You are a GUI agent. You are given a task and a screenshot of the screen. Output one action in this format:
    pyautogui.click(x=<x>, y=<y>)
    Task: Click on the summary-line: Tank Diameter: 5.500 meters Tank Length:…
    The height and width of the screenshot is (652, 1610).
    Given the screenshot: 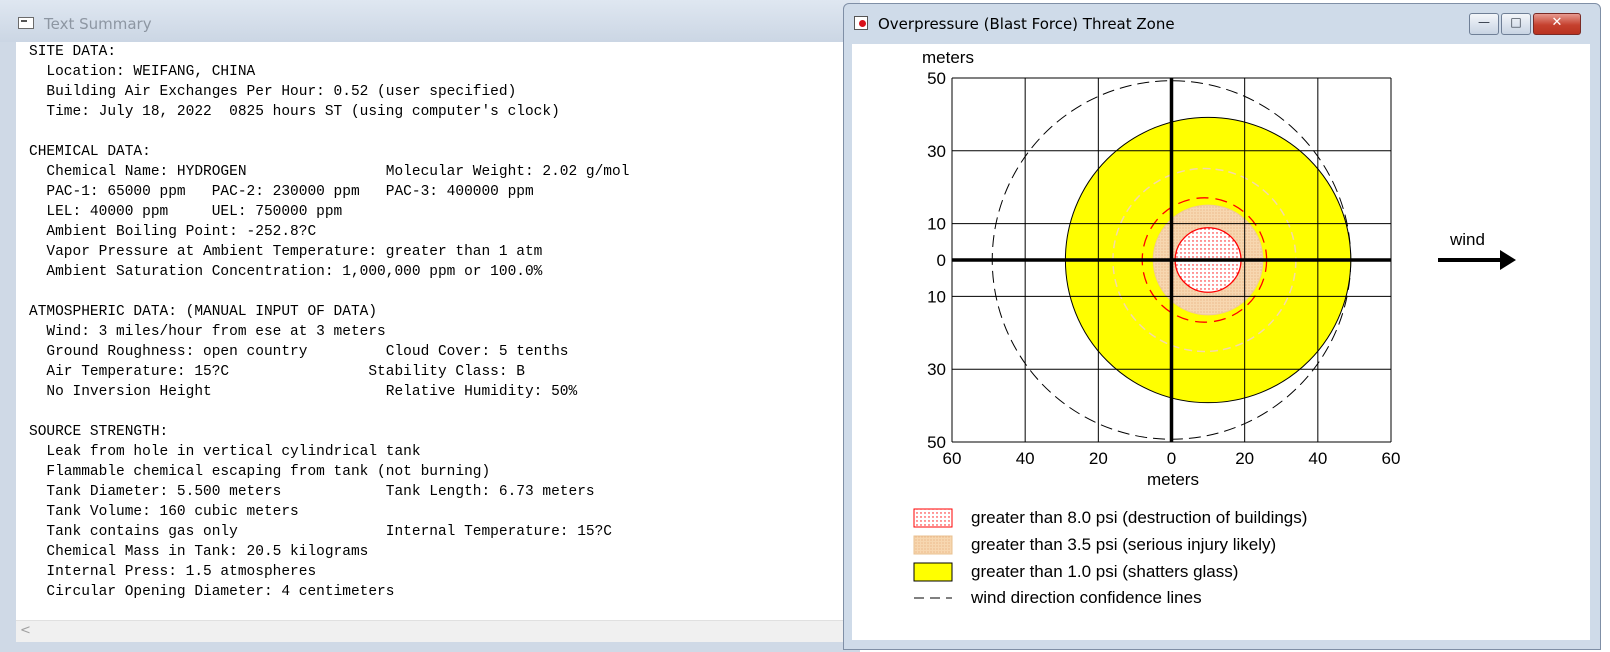 What is the action you would take?
    pyautogui.click(x=320, y=492)
    